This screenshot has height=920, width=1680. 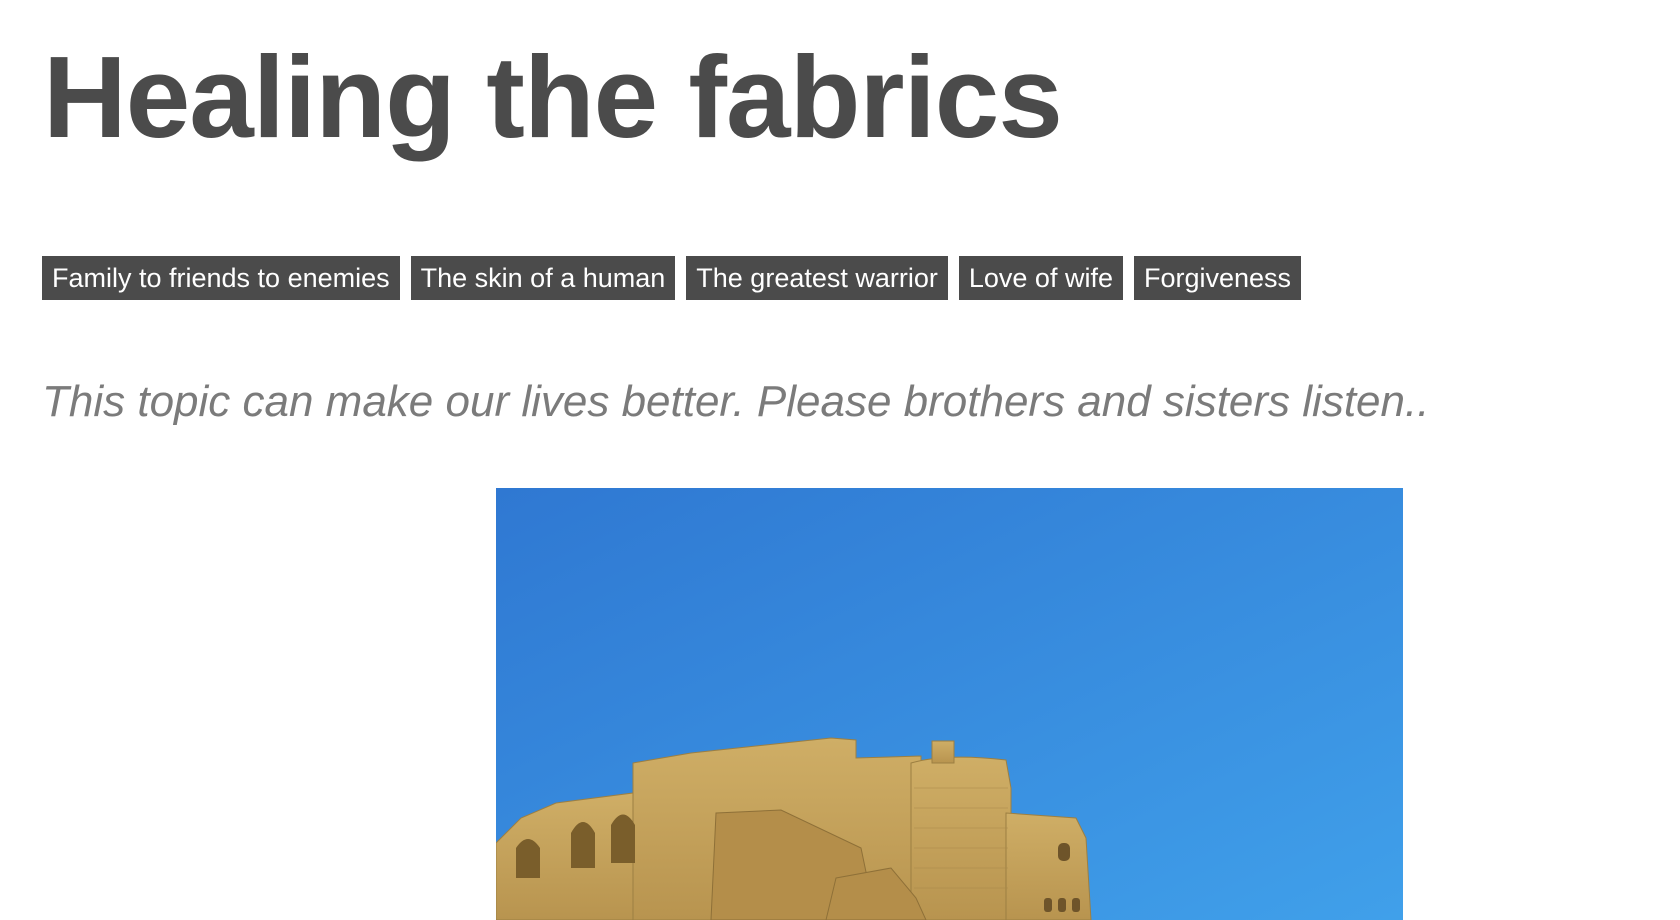 I want to click on tag-forgiveness: Forgiveness, so click(x=1217, y=278).